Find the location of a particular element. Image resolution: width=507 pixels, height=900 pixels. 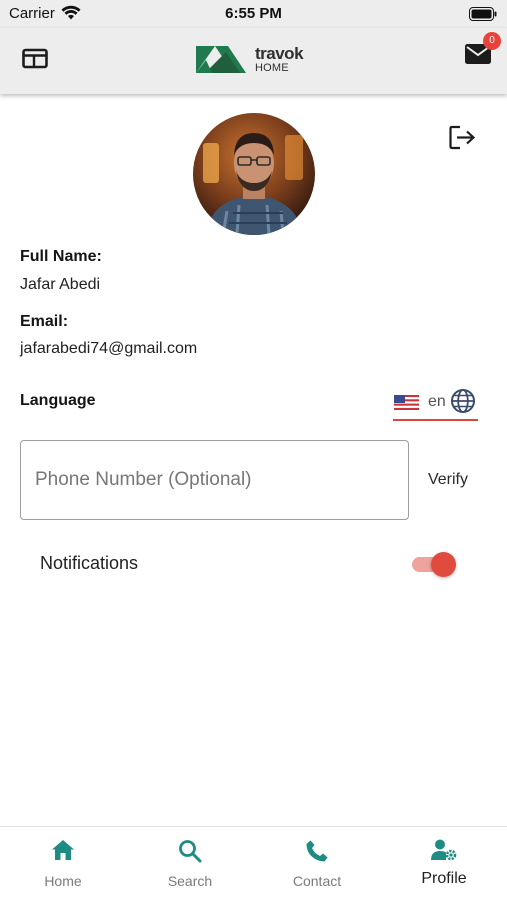

notifications-toggle is located at coordinates (434, 564).